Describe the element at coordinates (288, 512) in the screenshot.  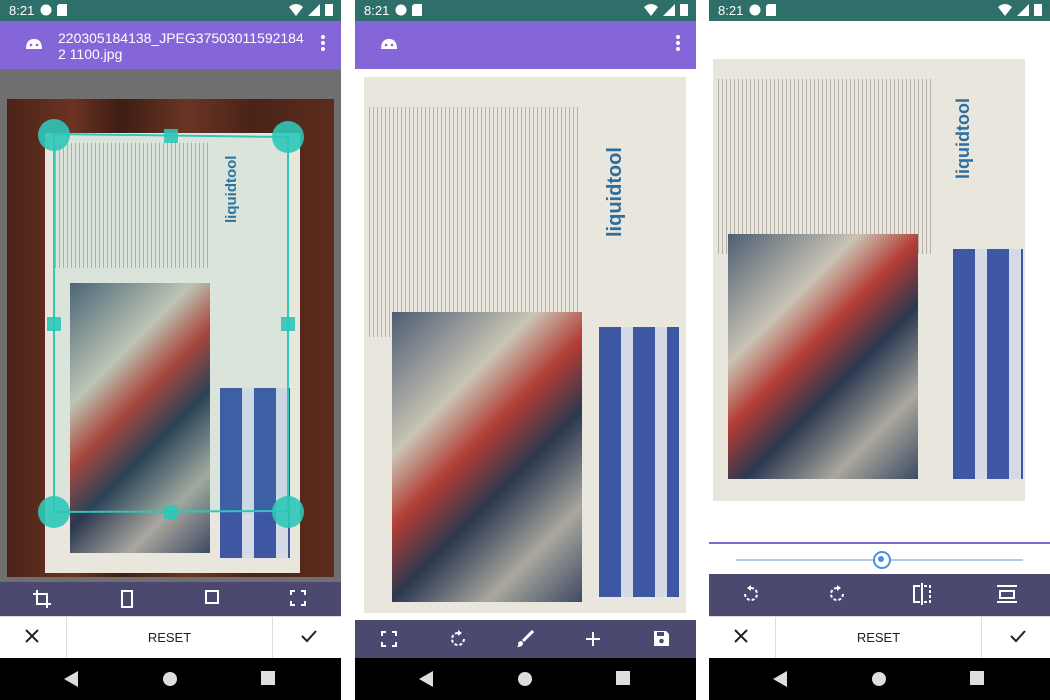
I see `crop-handle-bottom-right` at that location.